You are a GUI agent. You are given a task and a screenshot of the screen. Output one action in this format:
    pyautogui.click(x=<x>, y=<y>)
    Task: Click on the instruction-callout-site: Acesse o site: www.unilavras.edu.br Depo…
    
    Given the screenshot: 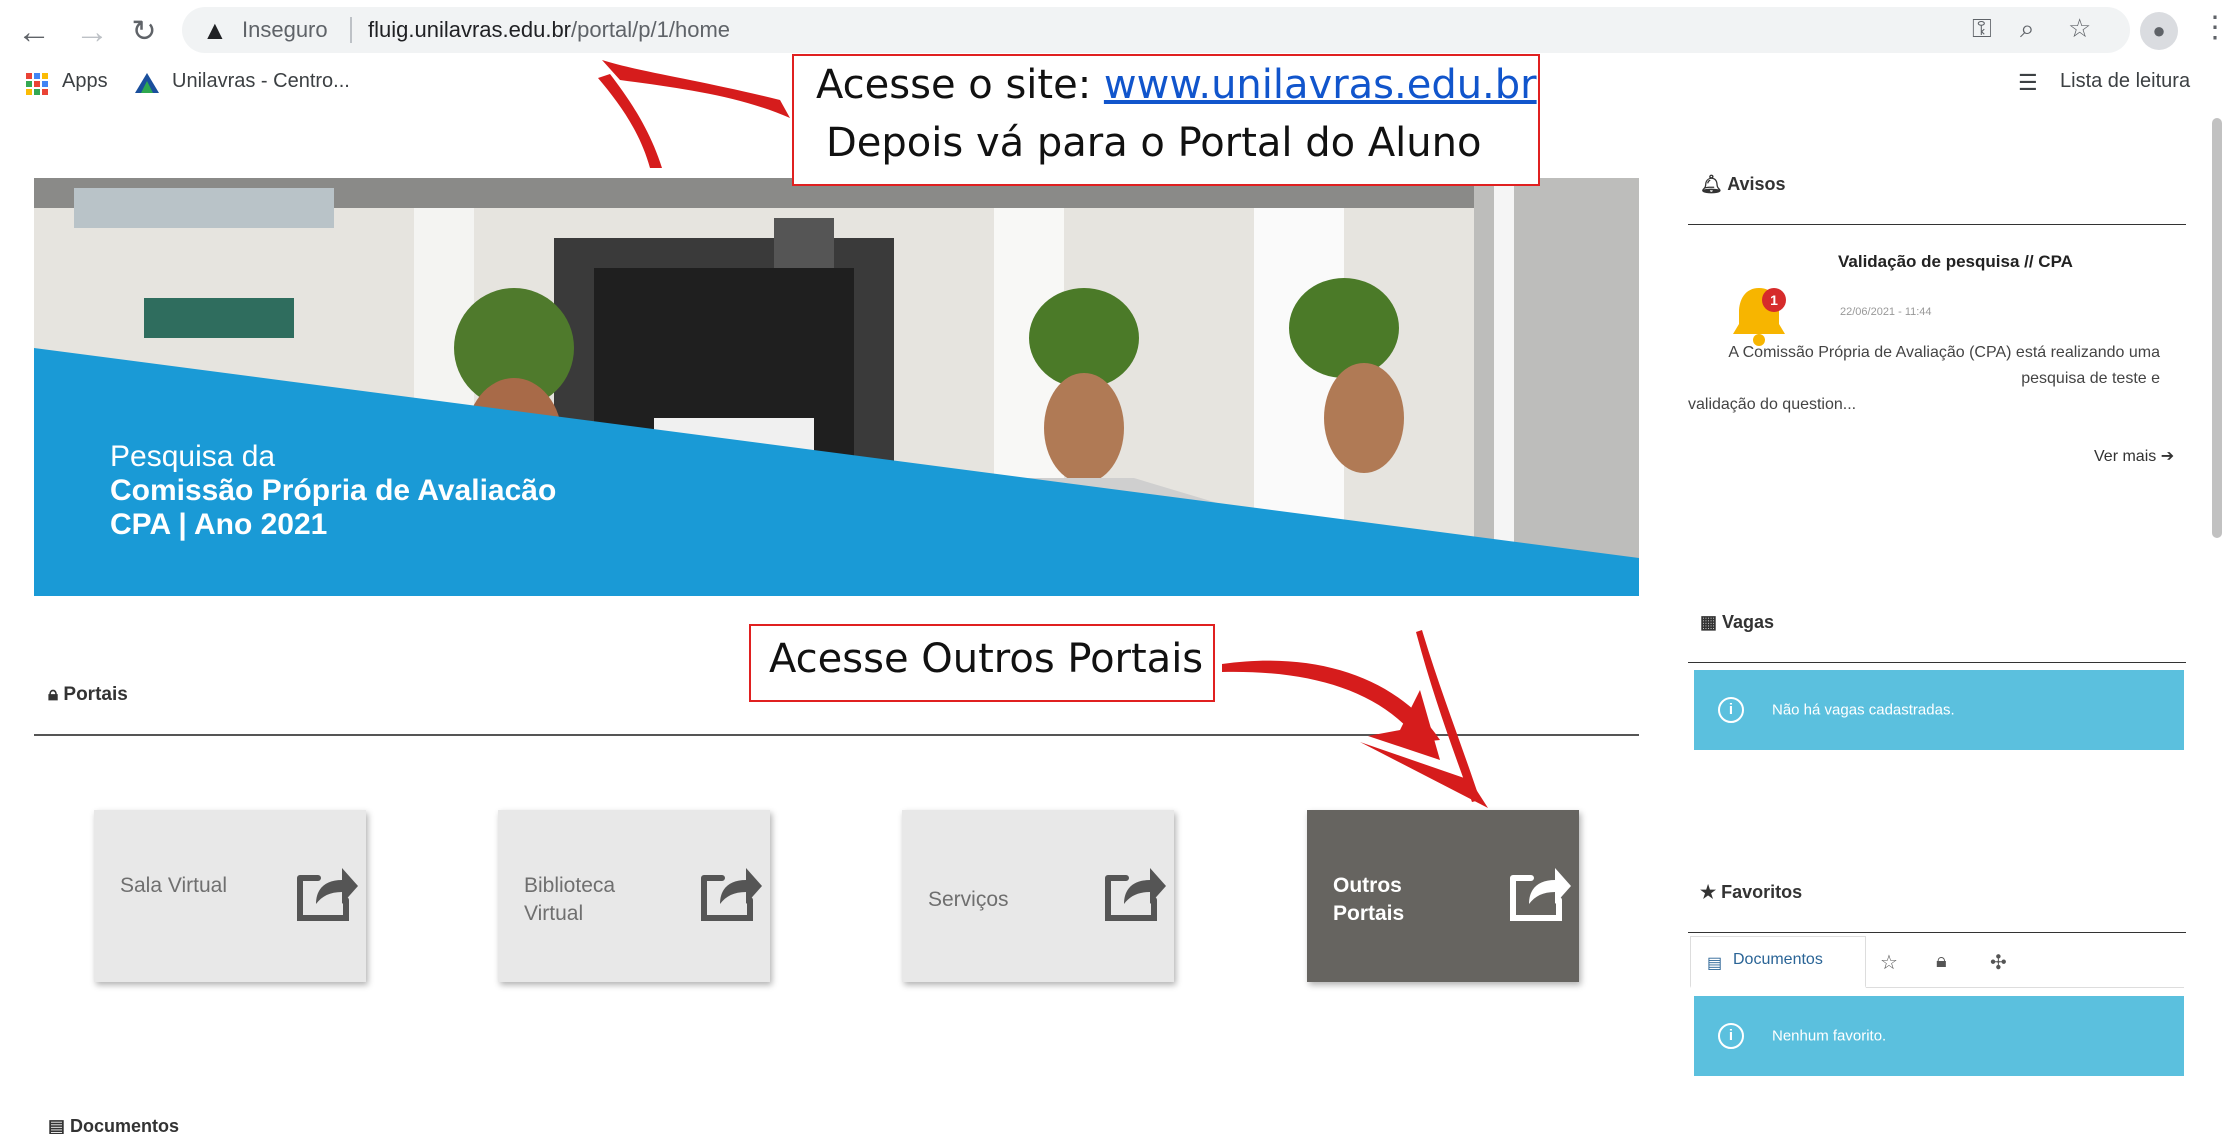 What is the action you would take?
    pyautogui.click(x=1166, y=120)
    